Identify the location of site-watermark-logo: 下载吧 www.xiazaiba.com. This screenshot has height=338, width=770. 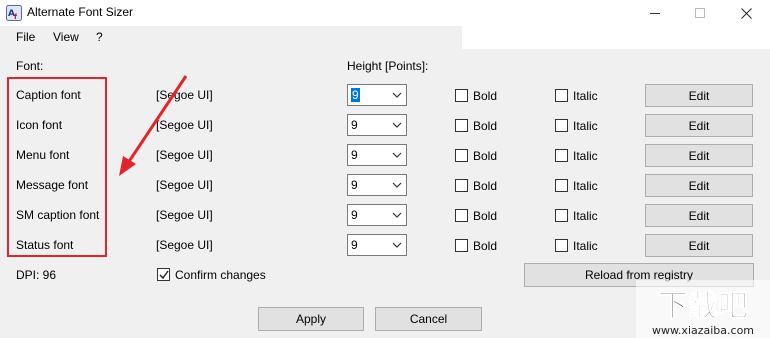
(703, 309).